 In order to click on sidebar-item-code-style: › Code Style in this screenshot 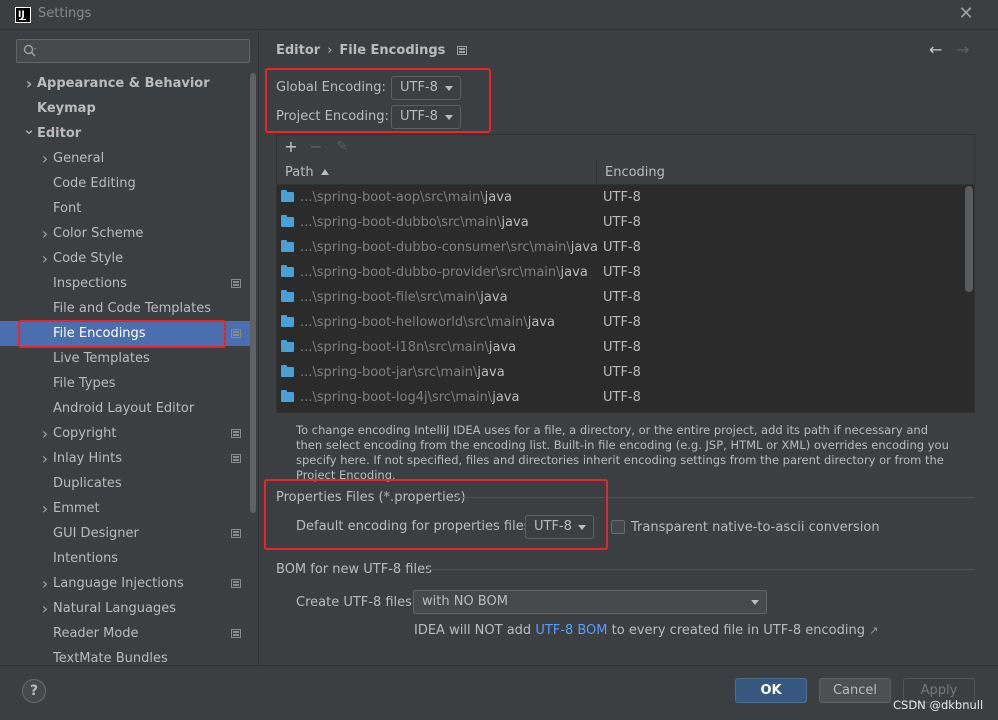, I will do `click(128, 258)`.